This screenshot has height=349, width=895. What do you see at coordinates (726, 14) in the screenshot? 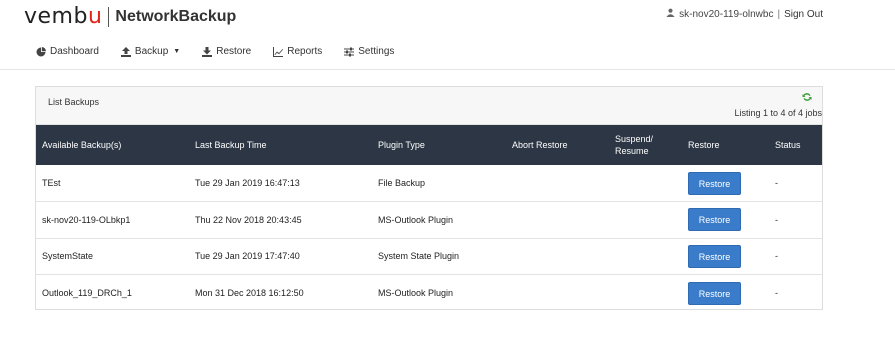
I see `username: sk-nov20-119-olnwbc` at bounding box center [726, 14].